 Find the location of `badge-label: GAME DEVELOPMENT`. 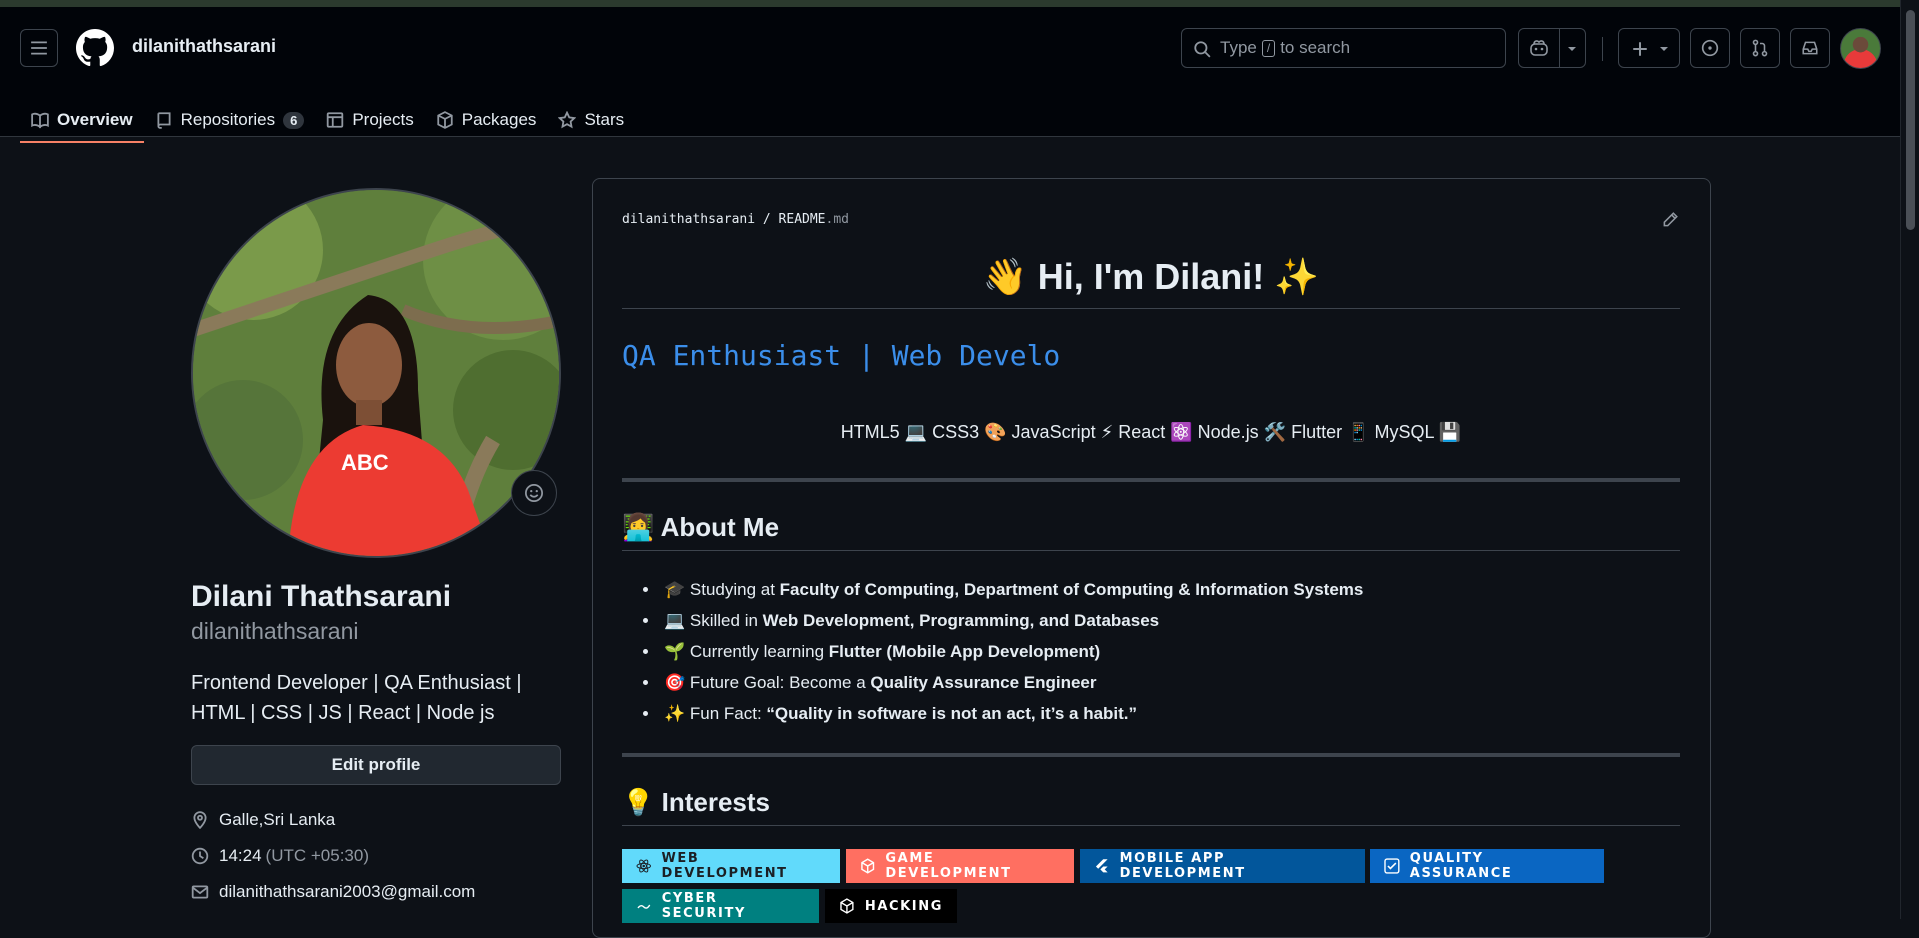

badge-label: GAME DEVELOPMENT is located at coordinates (948, 866).